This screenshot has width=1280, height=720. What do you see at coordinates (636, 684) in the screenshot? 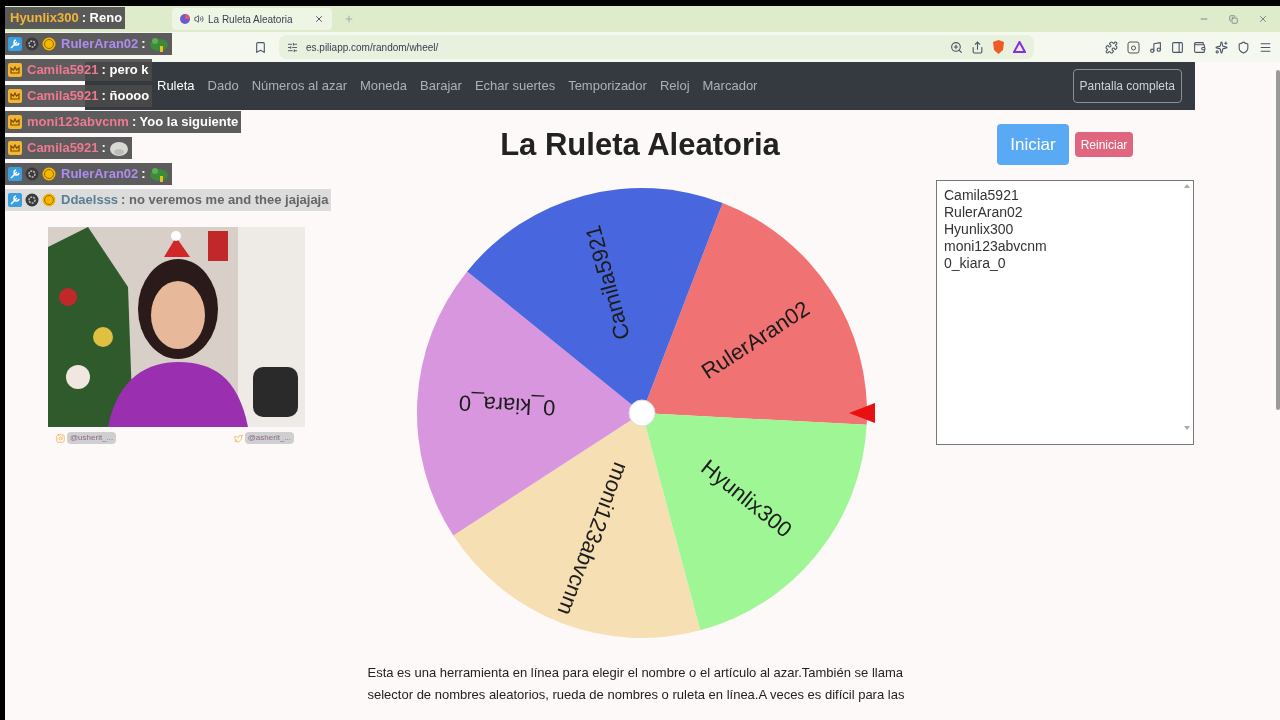
I see `description-paragraph: Esta es una herramienta en línea para elegir el nombre o el artículo al azar.También se llama selector de nombres aleatorios, rueda de nombres o ruleta en línea.A veces es difícil para las` at bounding box center [636, 684].